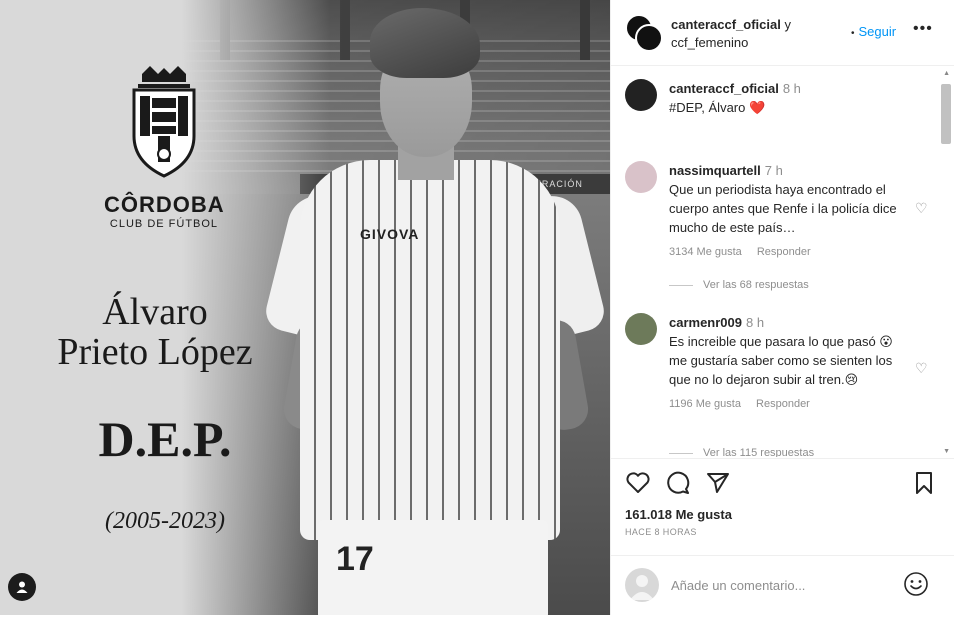  What do you see at coordinates (724, 88) in the screenshot?
I see `comment-user: canteraccf_oficial` at bounding box center [724, 88].